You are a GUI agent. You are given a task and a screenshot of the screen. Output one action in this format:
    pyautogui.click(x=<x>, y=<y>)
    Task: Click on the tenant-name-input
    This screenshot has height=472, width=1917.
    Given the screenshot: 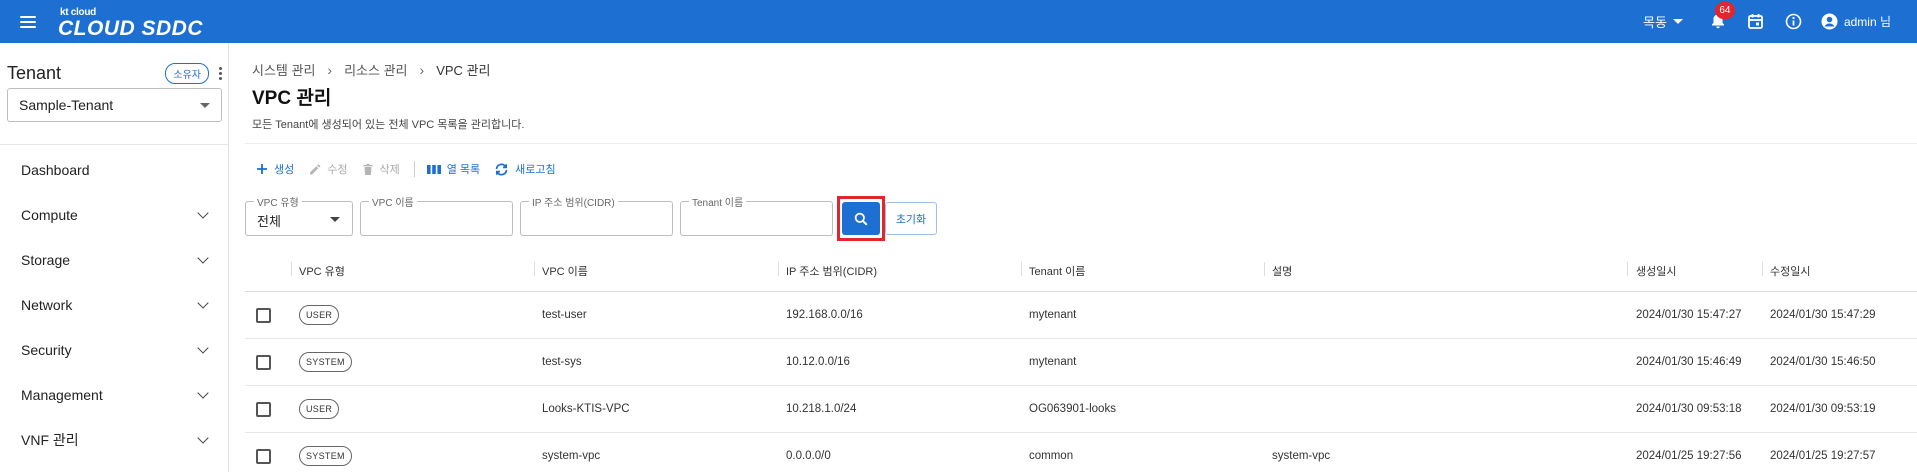 What is the action you would take?
    pyautogui.click(x=756, y=218)
    